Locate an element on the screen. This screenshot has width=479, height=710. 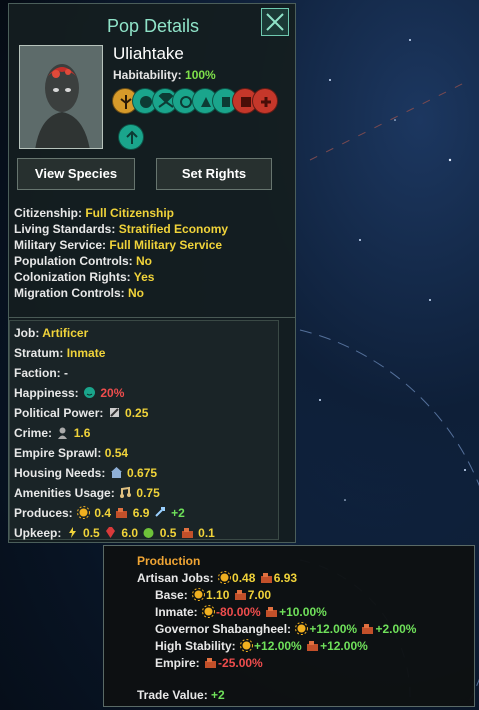
trait-leader-icon is located at coordinates (131, 137).